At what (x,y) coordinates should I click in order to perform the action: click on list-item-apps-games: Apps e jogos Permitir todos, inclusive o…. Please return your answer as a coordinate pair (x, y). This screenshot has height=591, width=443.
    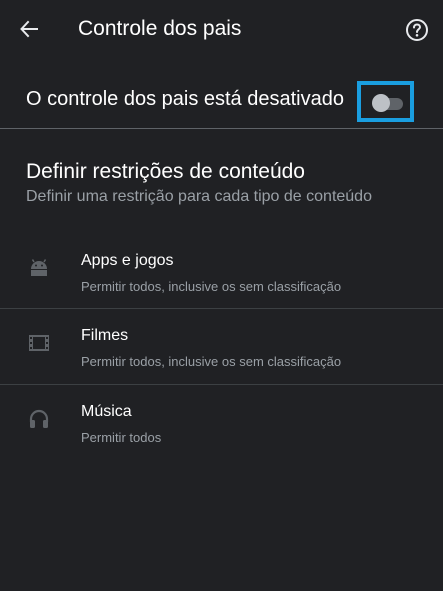
    Looking at the image, I should click on (221, 271).